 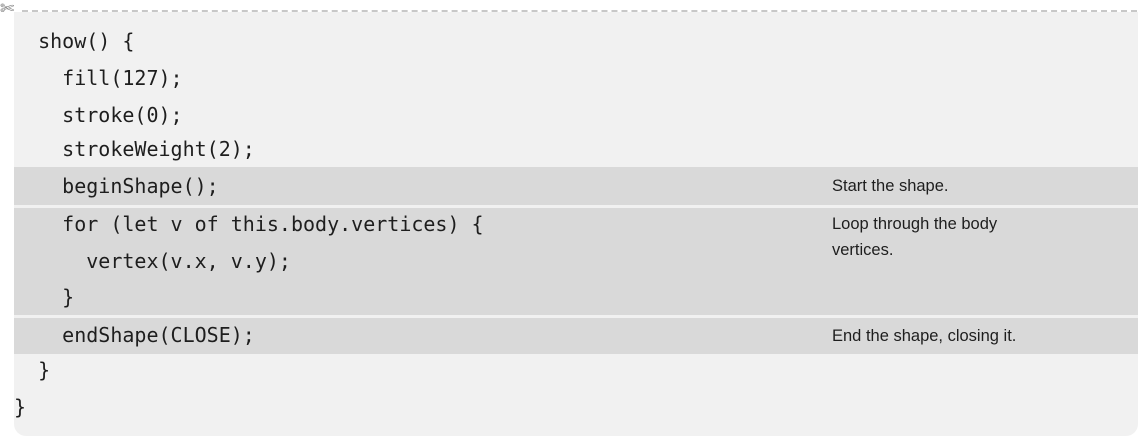 What do you see at coordinates (98, 115) in the screenshot?
I see `code-line: stroke(0);` at bounding box center [98, 115].